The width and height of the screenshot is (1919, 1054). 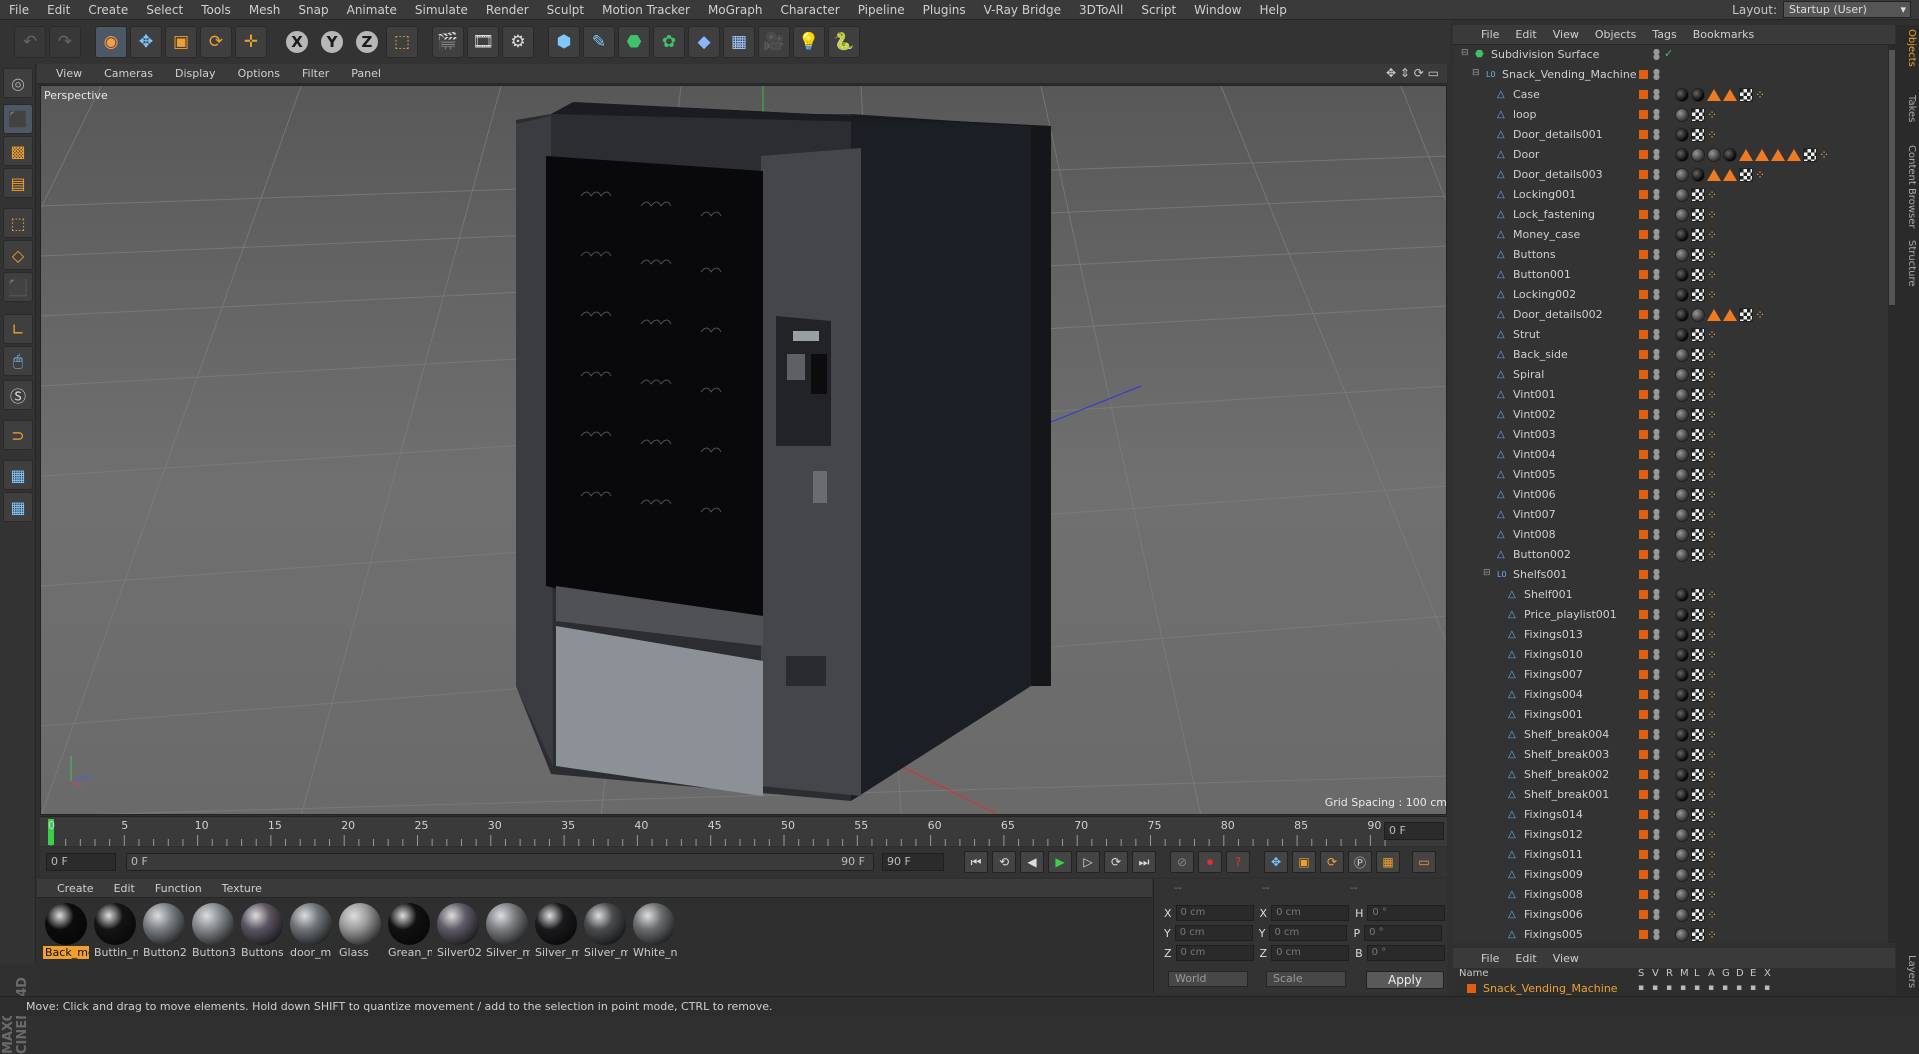 I want to click on key-scale-icon: ▣, so click(x=1304, y=862).